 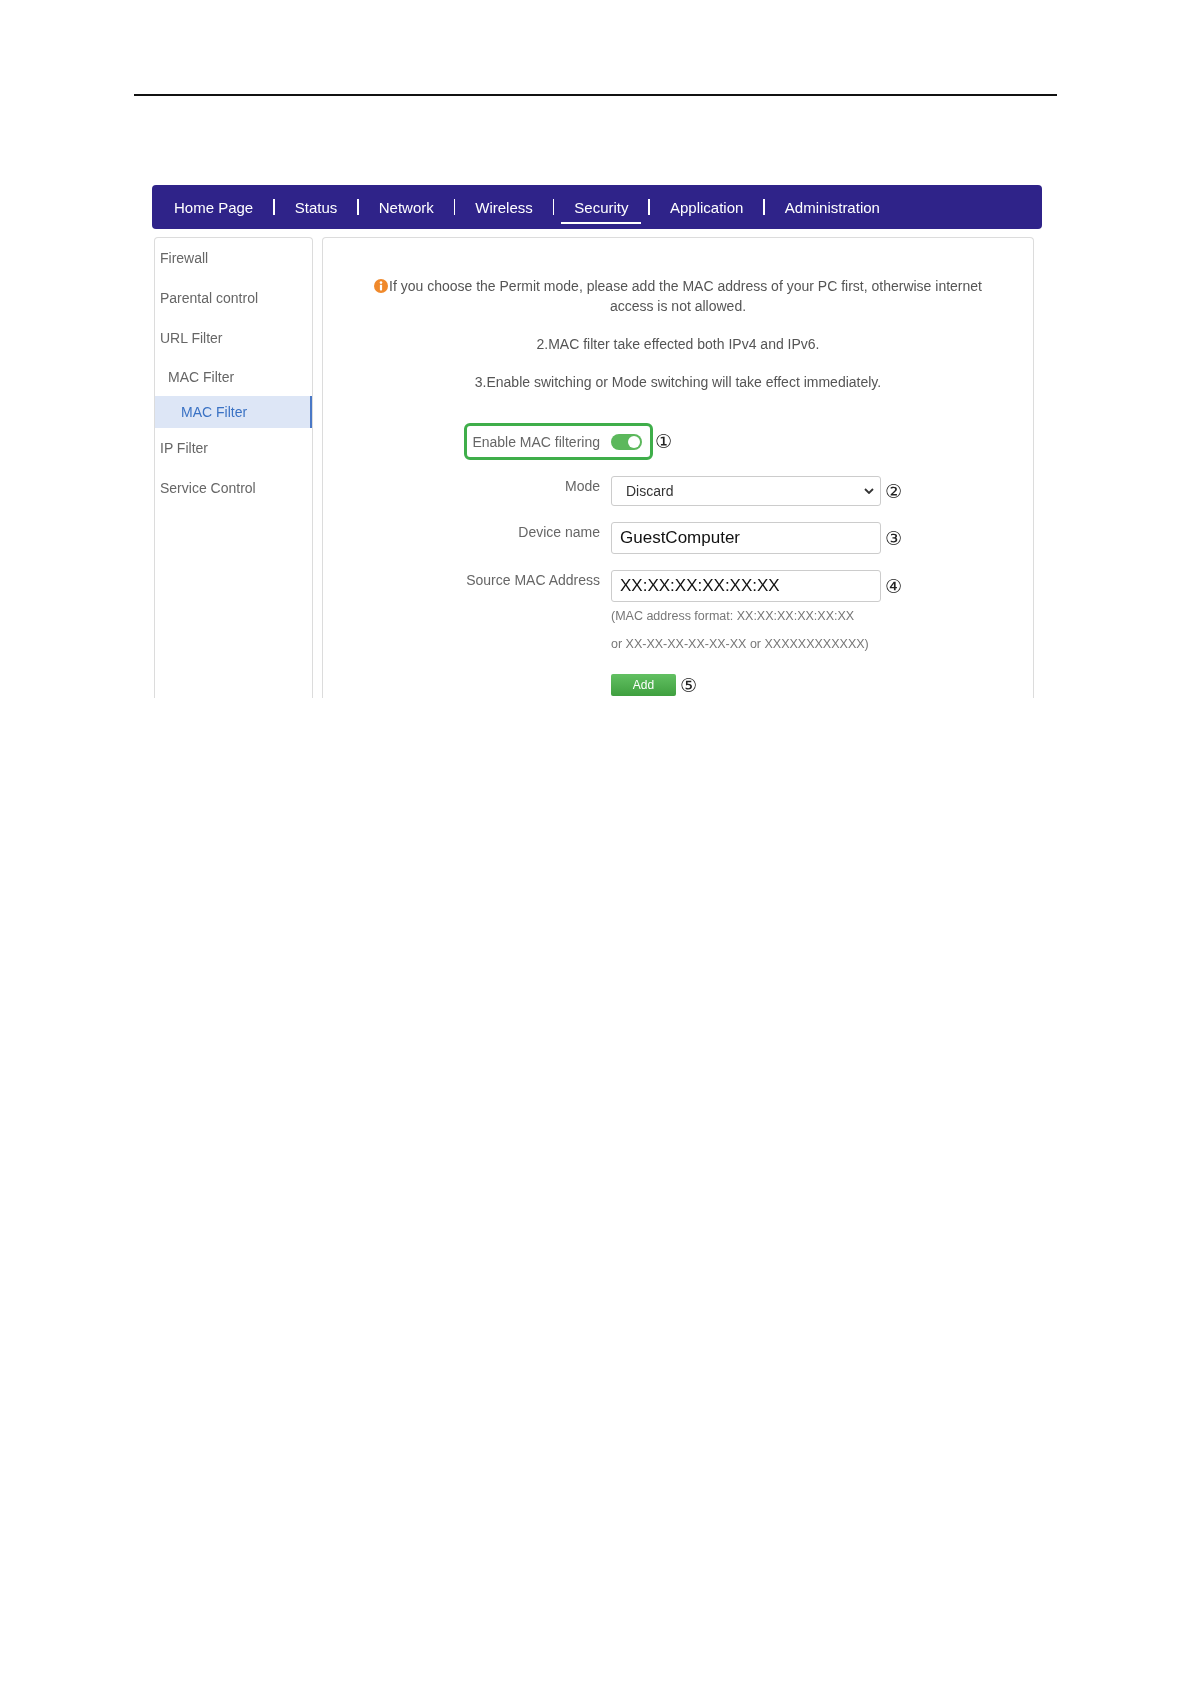 I want to click on notice-text: 3.Enable switching or Mode switching will take effect immediately., so click(x=678, y=382).